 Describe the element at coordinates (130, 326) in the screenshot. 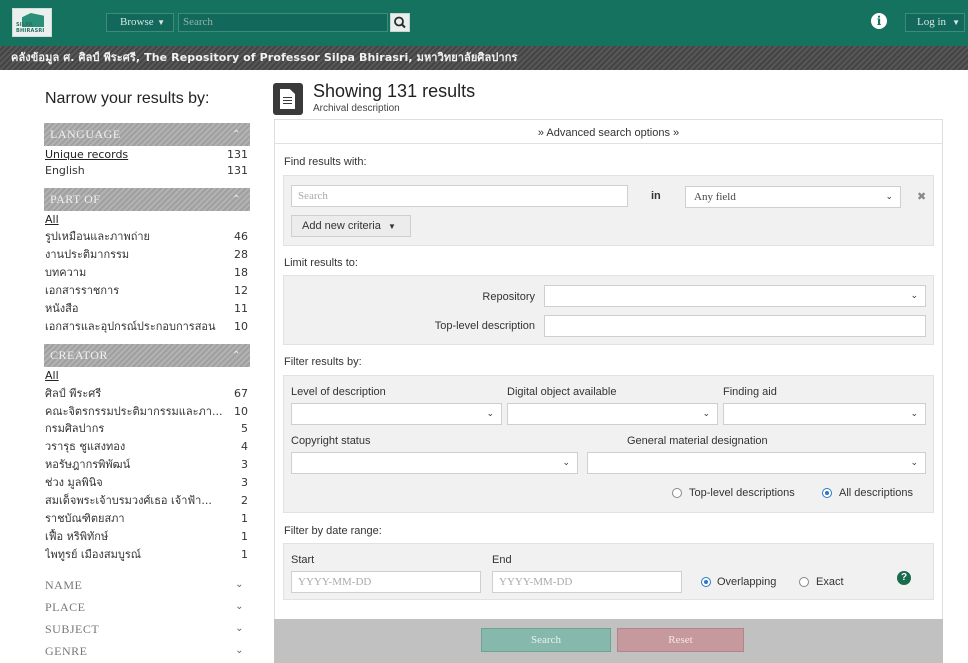

I see `facet-item-label: เอกสารและอุปกรณ์ประกอบการสอน` at that location.